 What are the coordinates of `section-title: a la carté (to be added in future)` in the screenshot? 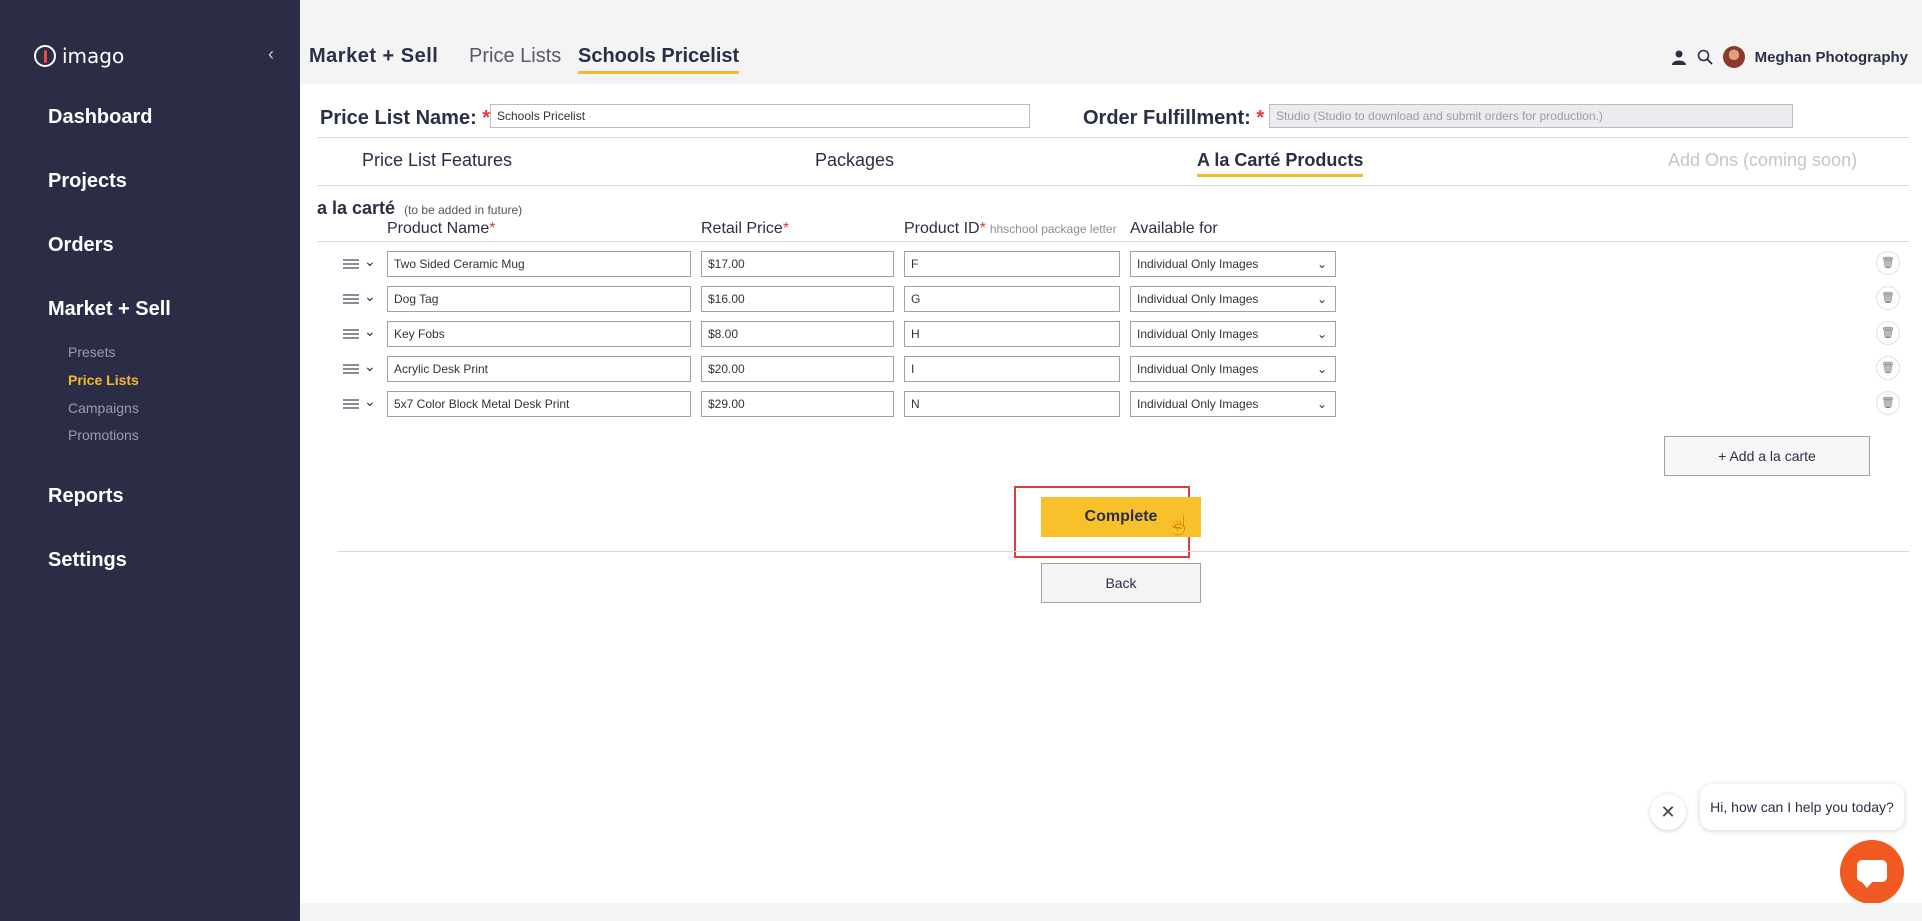 It's located at (419, 208).